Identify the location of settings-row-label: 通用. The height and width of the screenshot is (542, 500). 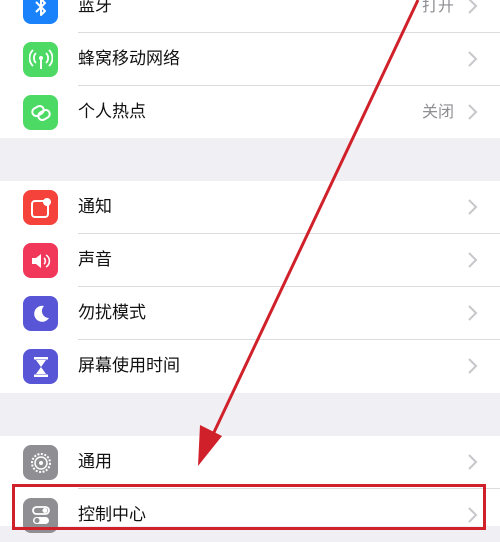
(95, 462).